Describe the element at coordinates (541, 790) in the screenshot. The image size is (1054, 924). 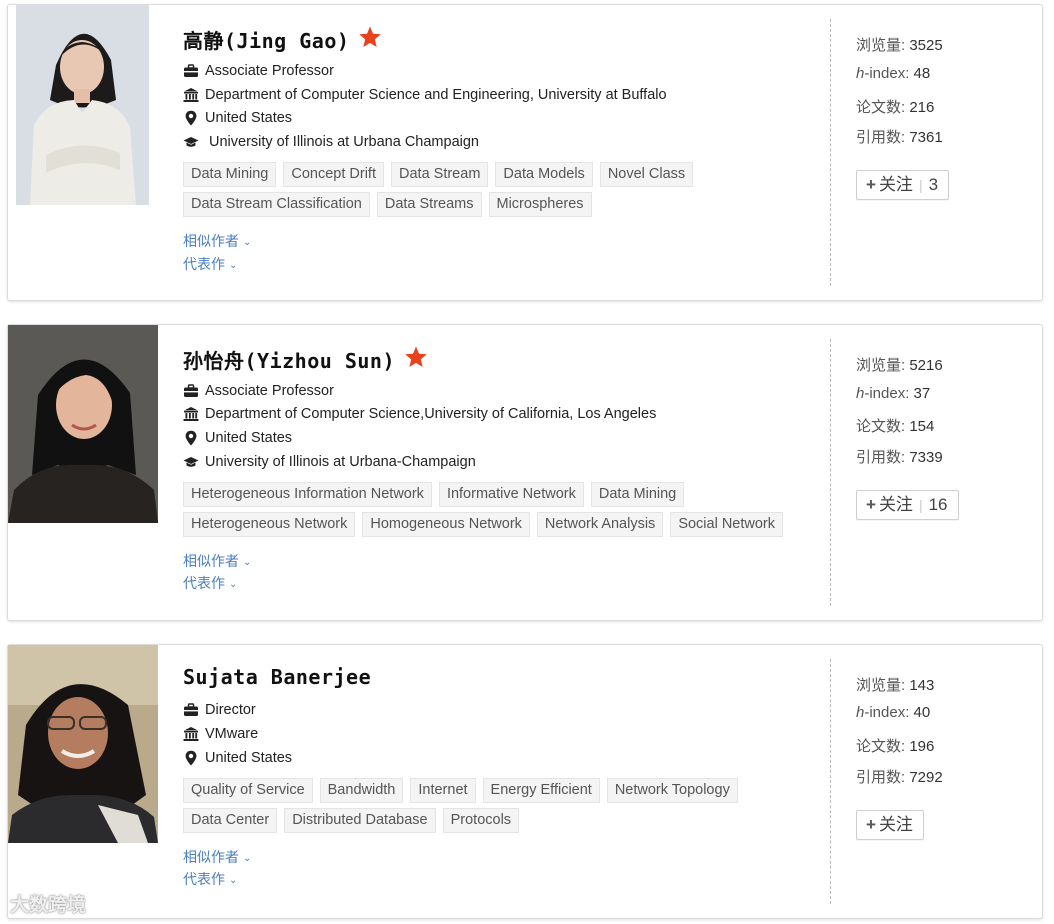
I see `tag: Energy Efficient` at that location.